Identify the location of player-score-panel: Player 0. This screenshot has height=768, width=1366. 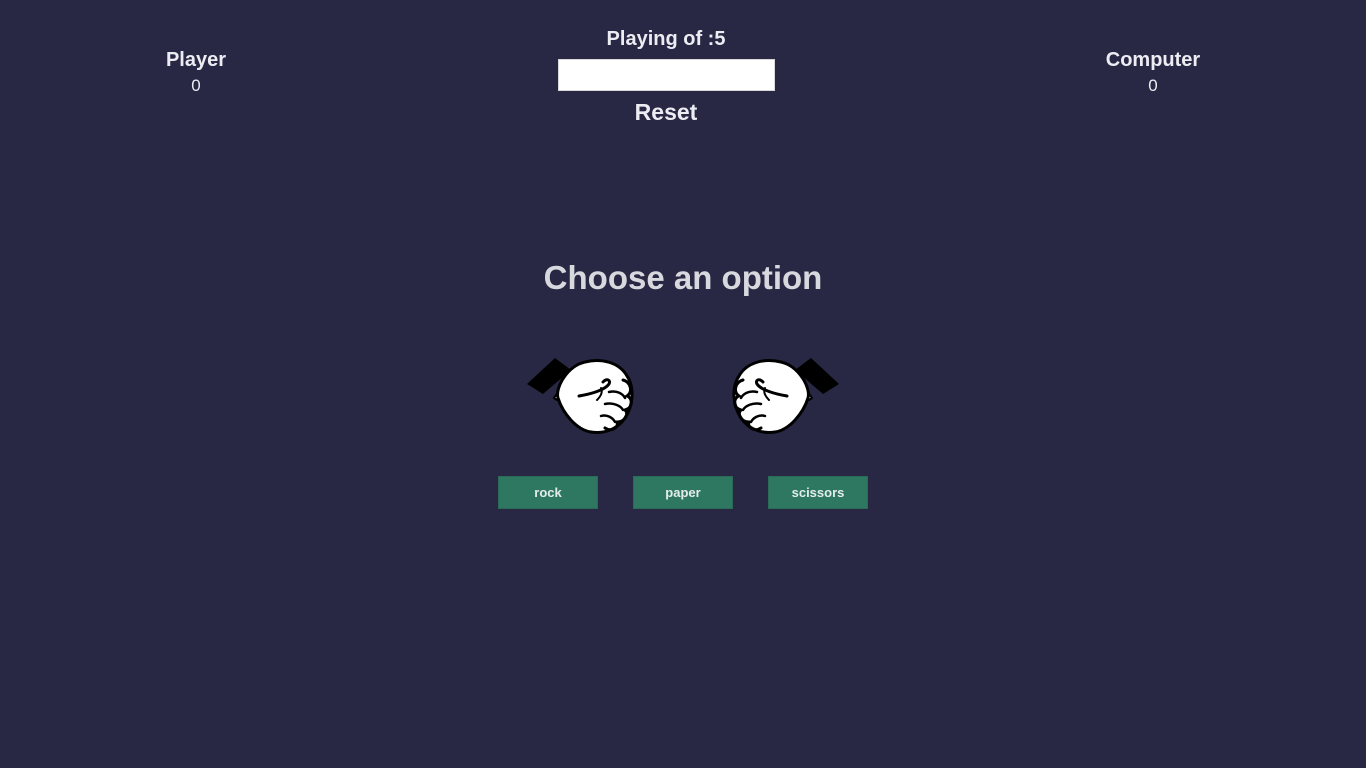
(196, 72).